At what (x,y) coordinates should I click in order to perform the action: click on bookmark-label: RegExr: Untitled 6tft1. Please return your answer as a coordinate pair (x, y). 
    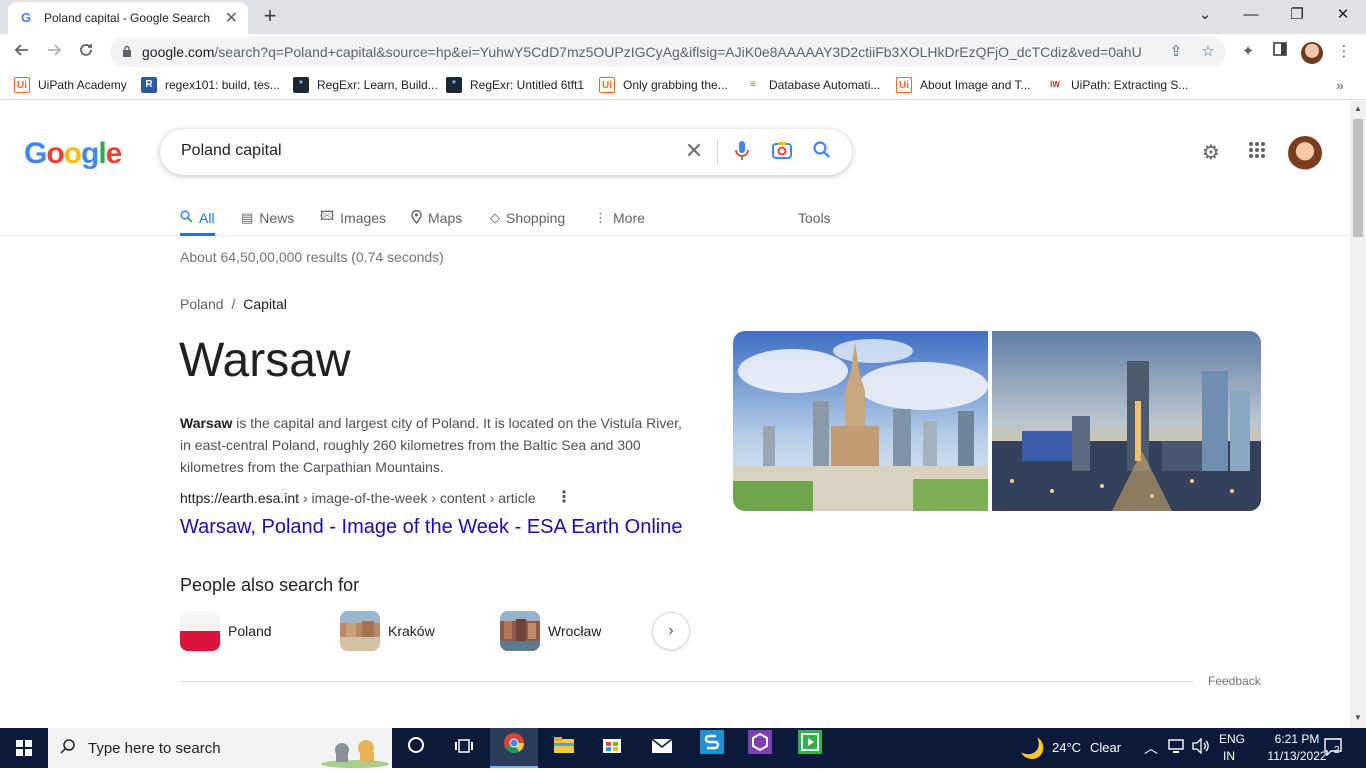
    Looking at the image, I should click on (527, 85).